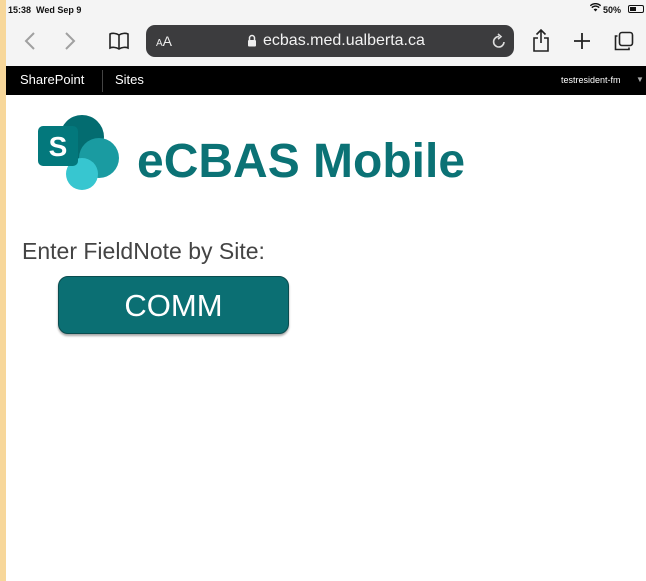 This screenshot has width=646, height=581. I want to click on share-icon, so click(541, 41).